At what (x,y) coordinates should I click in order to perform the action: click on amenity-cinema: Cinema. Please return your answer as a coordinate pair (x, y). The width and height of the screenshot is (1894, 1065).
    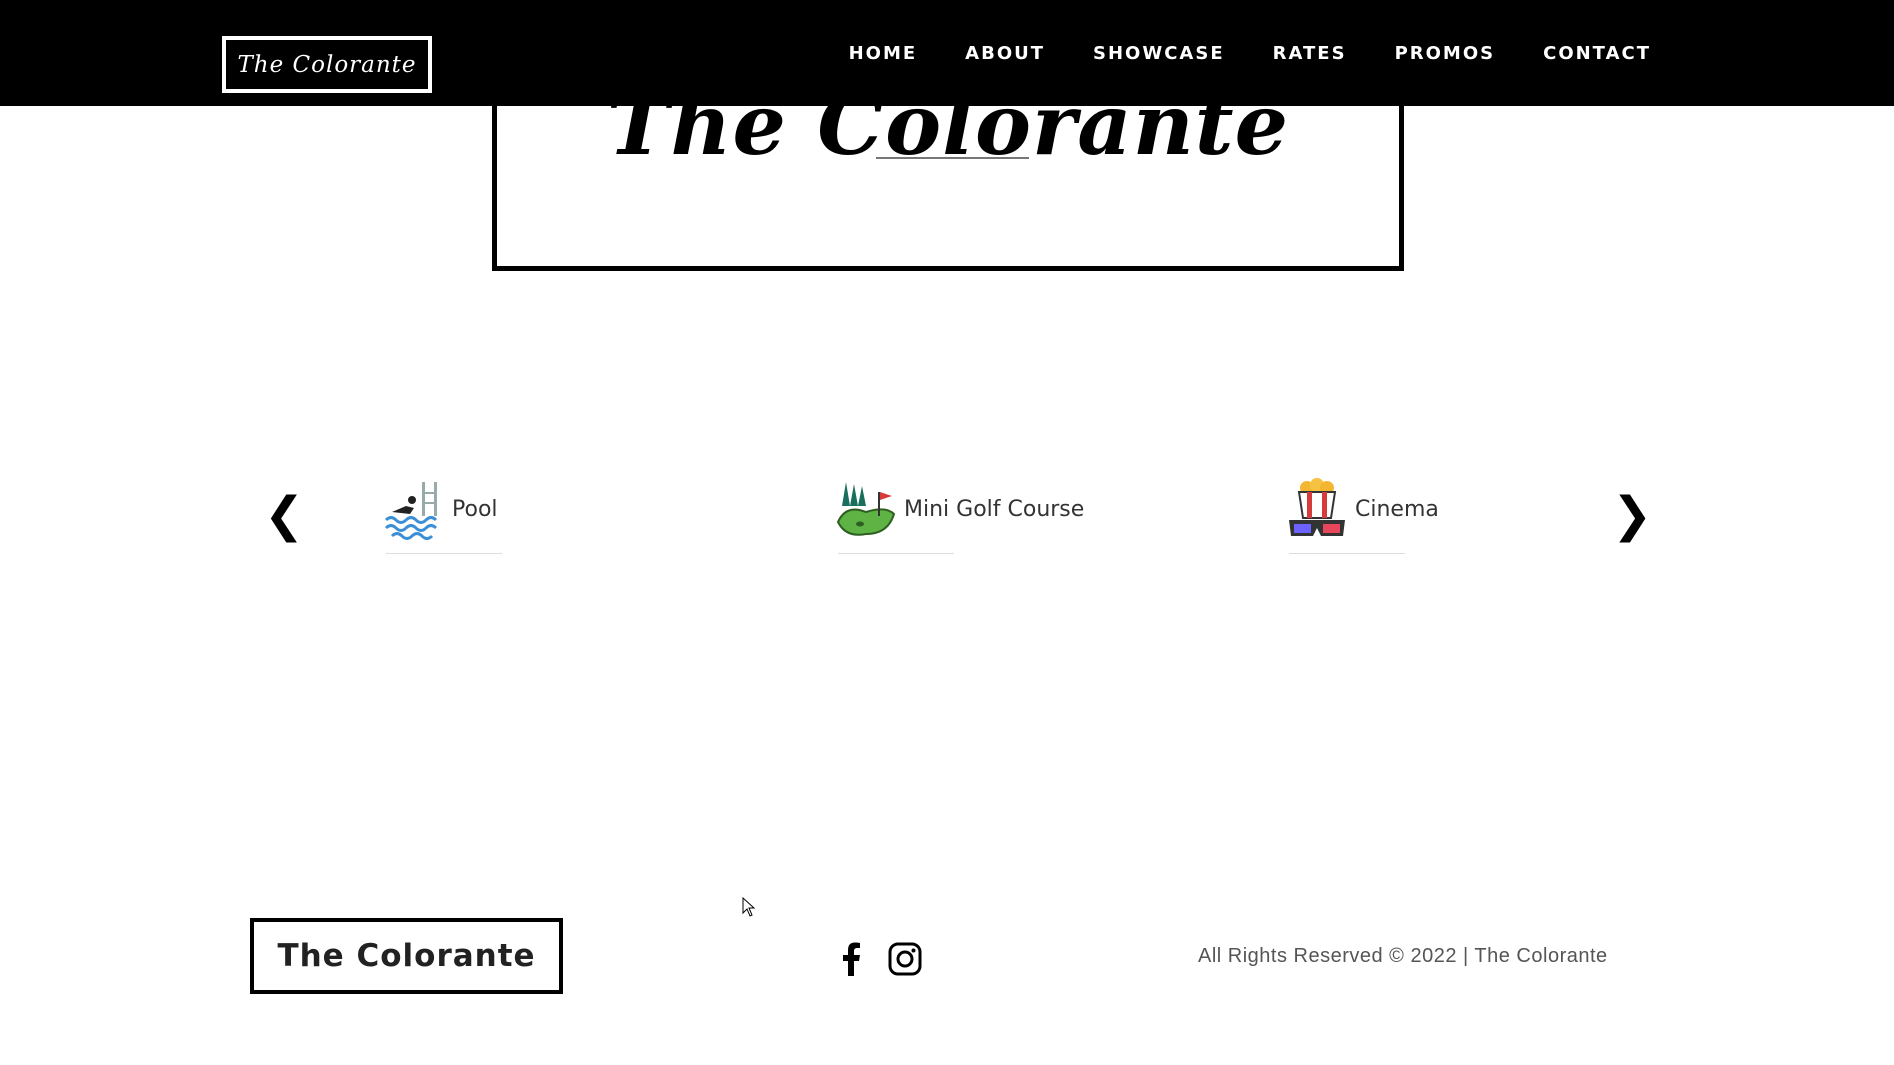
    Looking at the image, I should click on (1363, 509).